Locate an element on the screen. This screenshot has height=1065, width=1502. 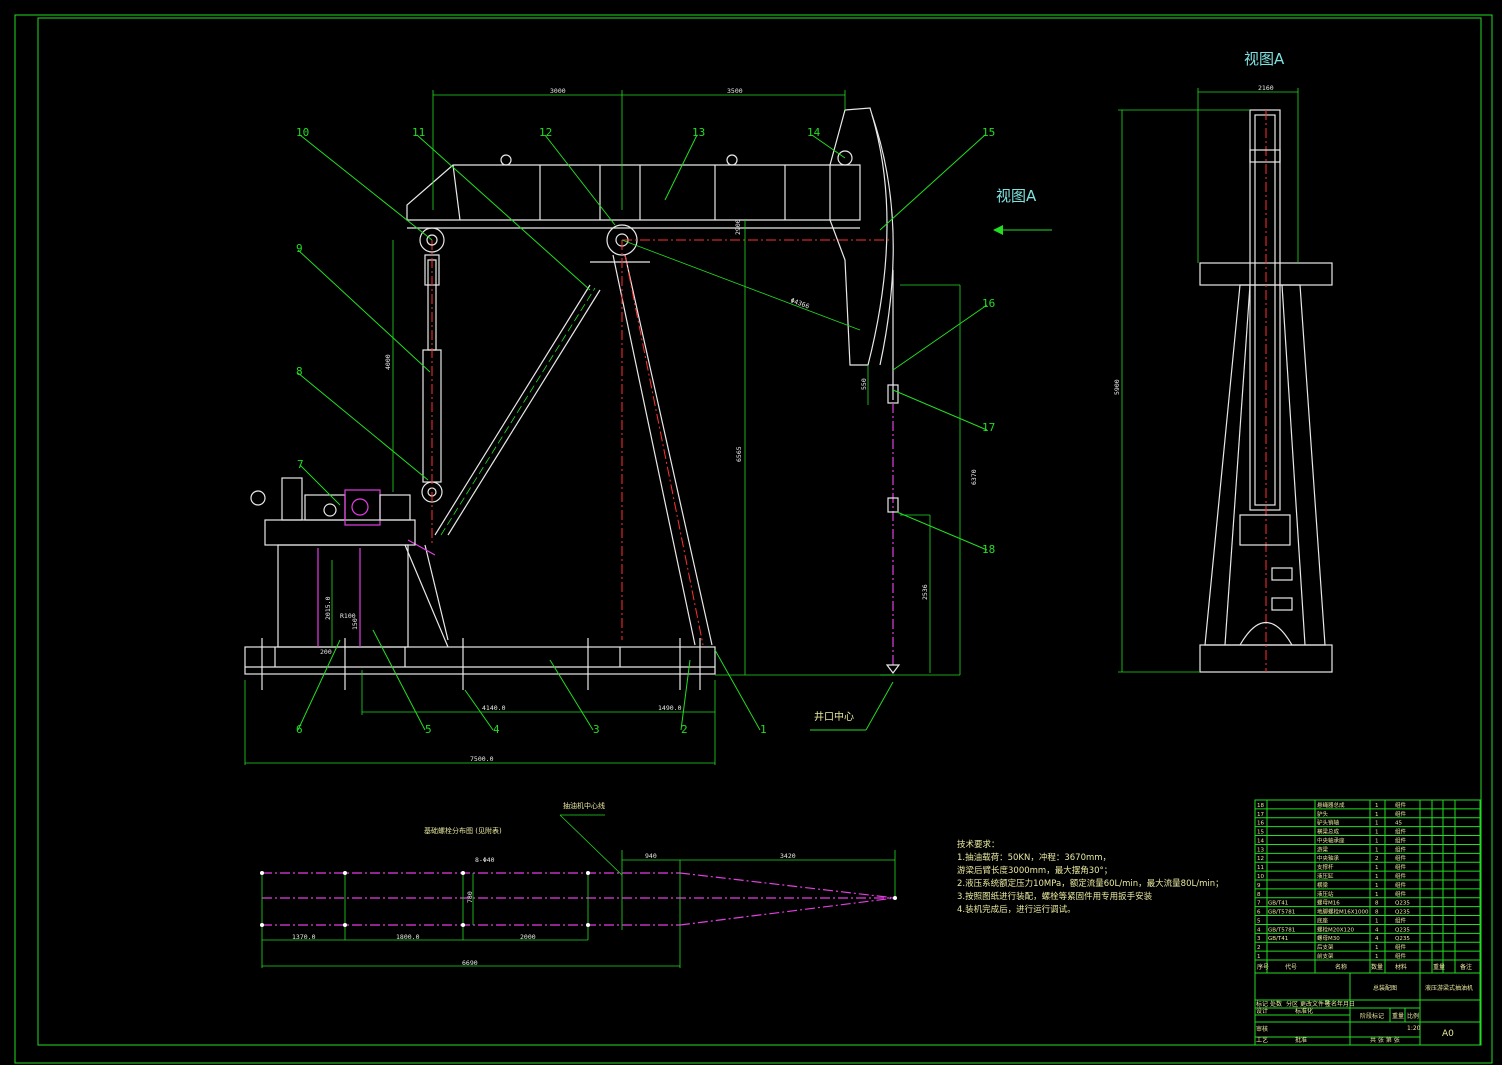
bom-row-name: 中央轴承座 is located at coordinates (1331, 840).